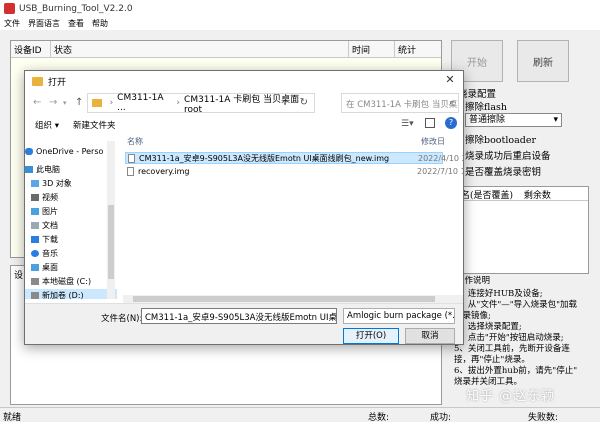  I want to click on device-table-header: 设备ID 状态 时间 统计, so click(226, 49).